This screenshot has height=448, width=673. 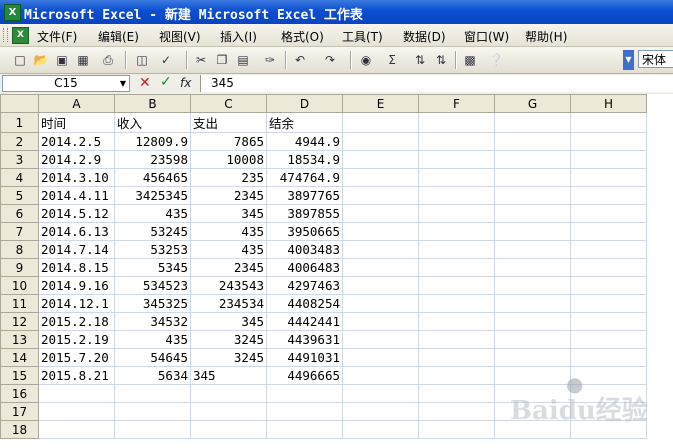 I want to click on cell-f15, so click(x=456, y=375).